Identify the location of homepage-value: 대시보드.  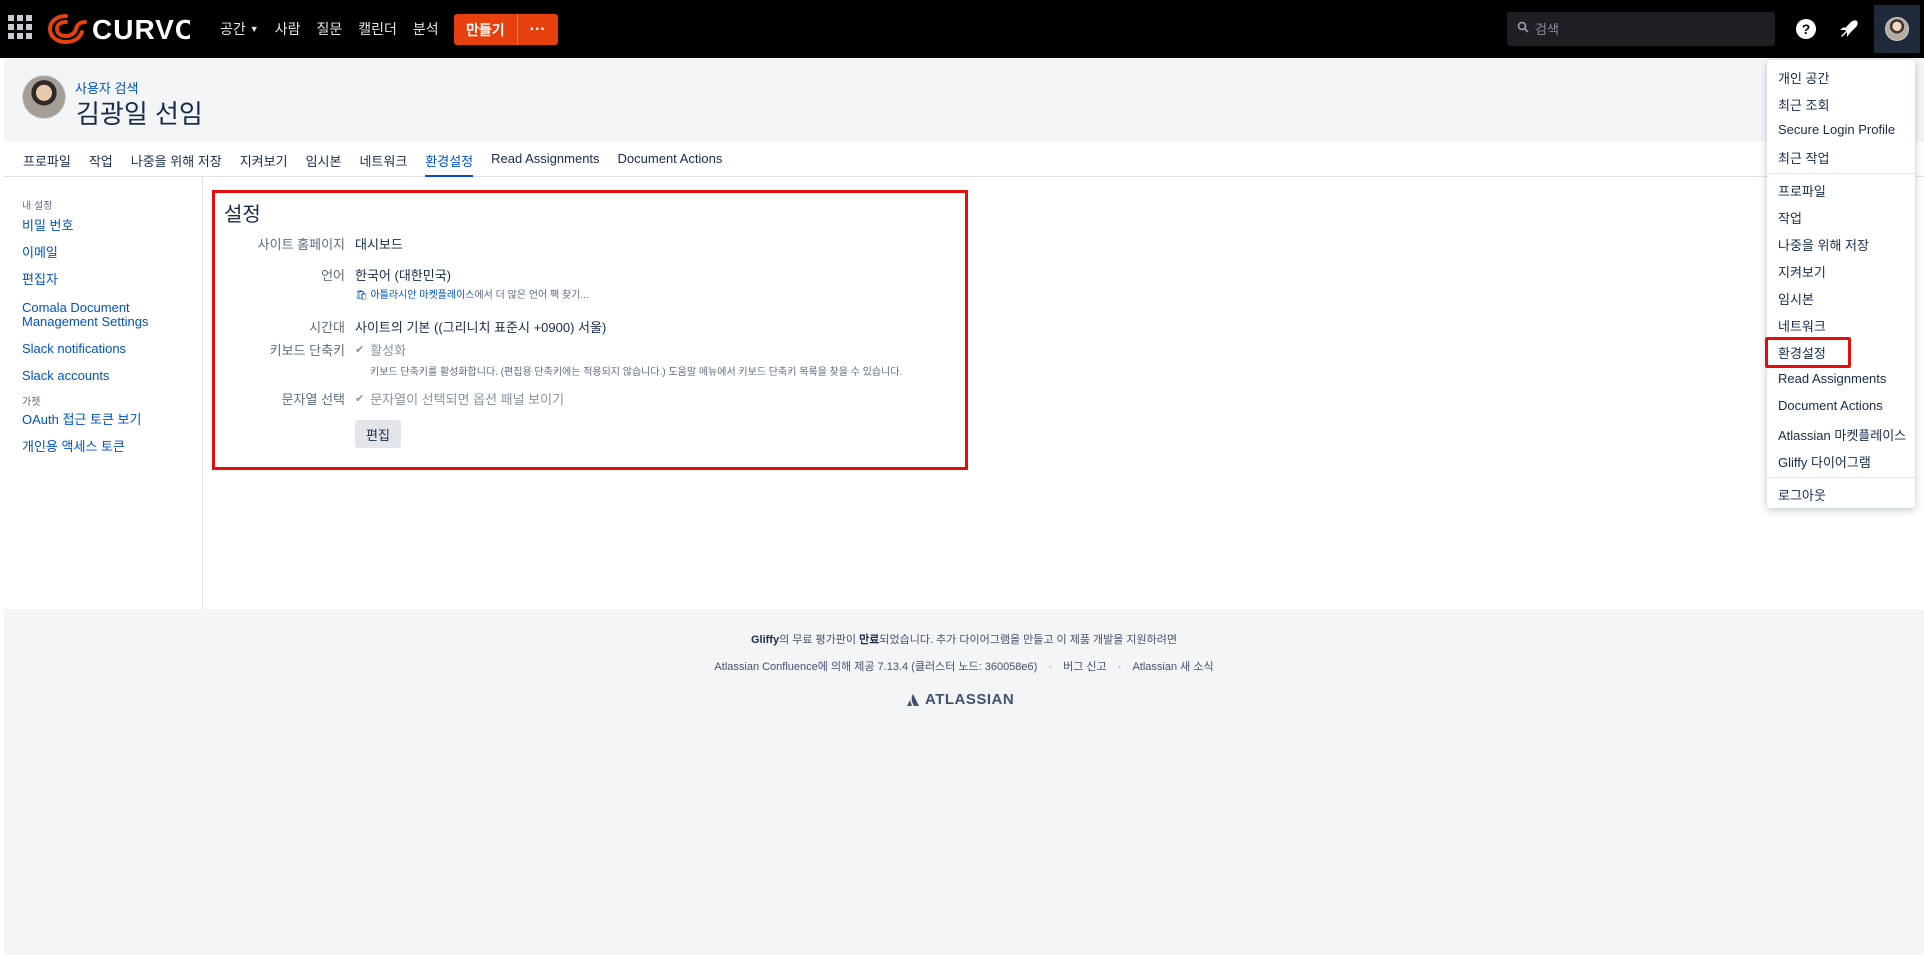
(379, 244).